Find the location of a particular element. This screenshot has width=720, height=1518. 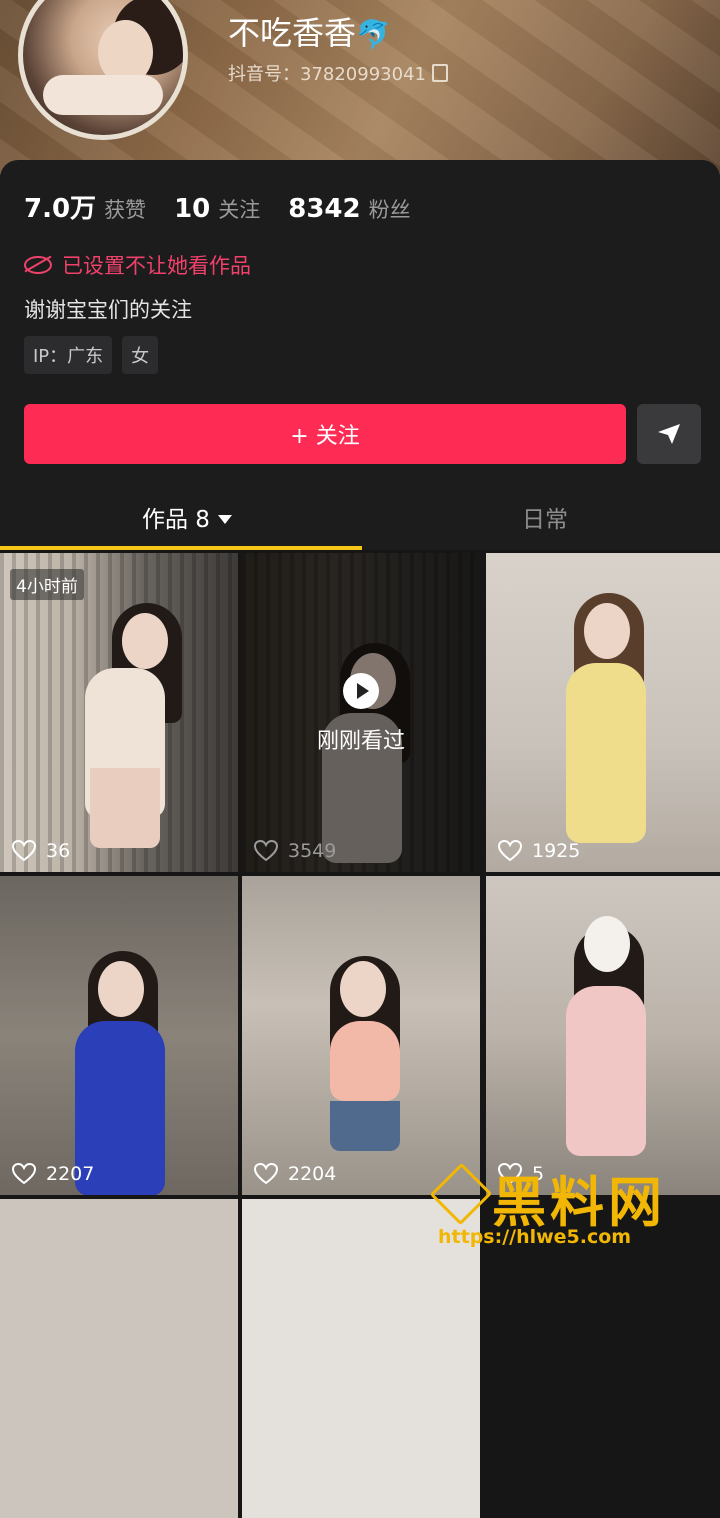

video-thumbnail: 刚刚看过 3549 is located at coordinates (361, 712).